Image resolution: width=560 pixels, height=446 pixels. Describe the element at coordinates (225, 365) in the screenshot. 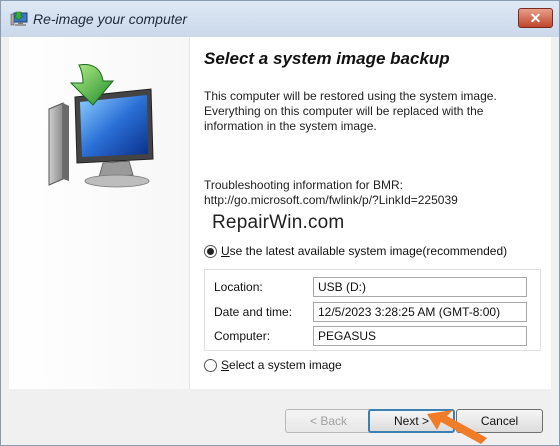

I see `radio-select-accel: S` at that location.